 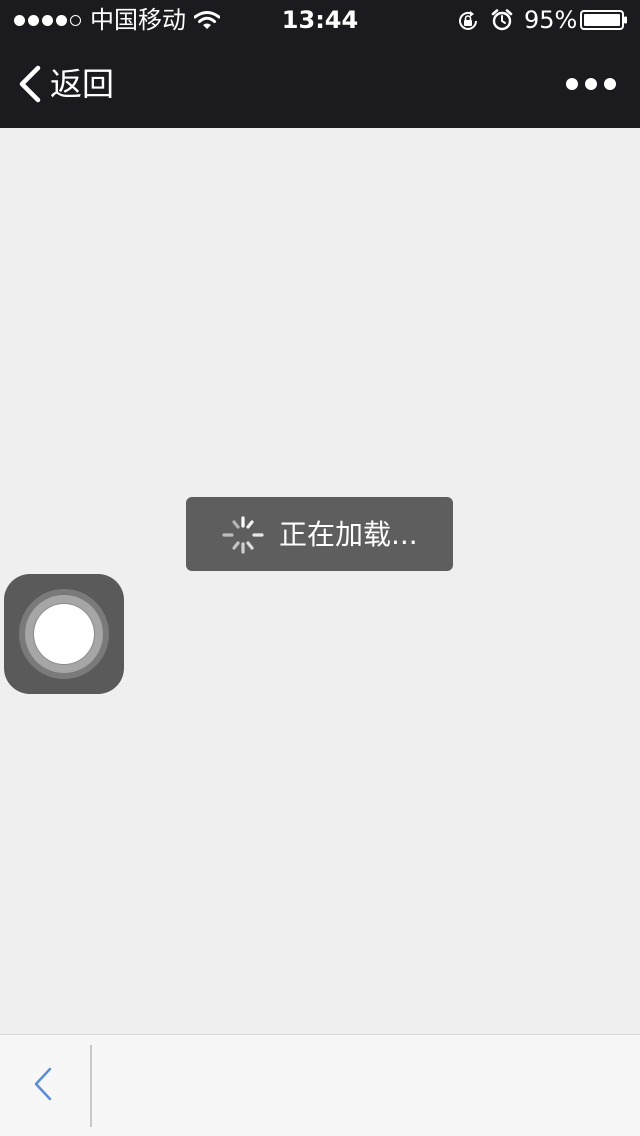 I want to click on navigation-bar: 返回, so click(x=320, y=84).